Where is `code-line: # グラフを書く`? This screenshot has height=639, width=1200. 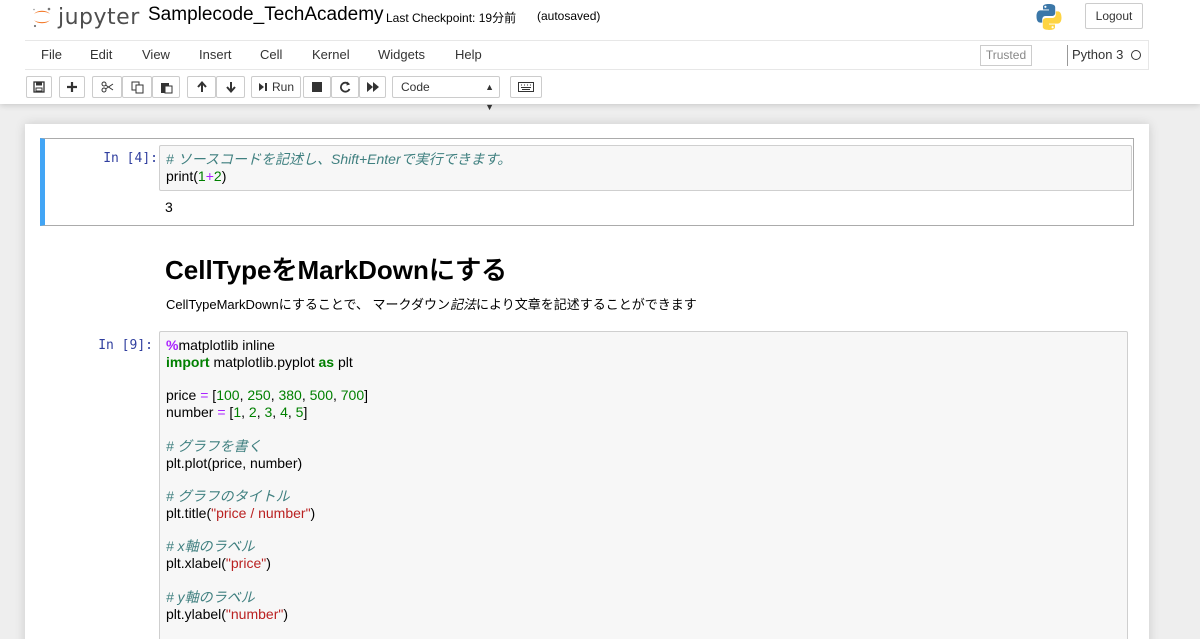 code-line: # グラフを書く is located at coordinates (214, 446).